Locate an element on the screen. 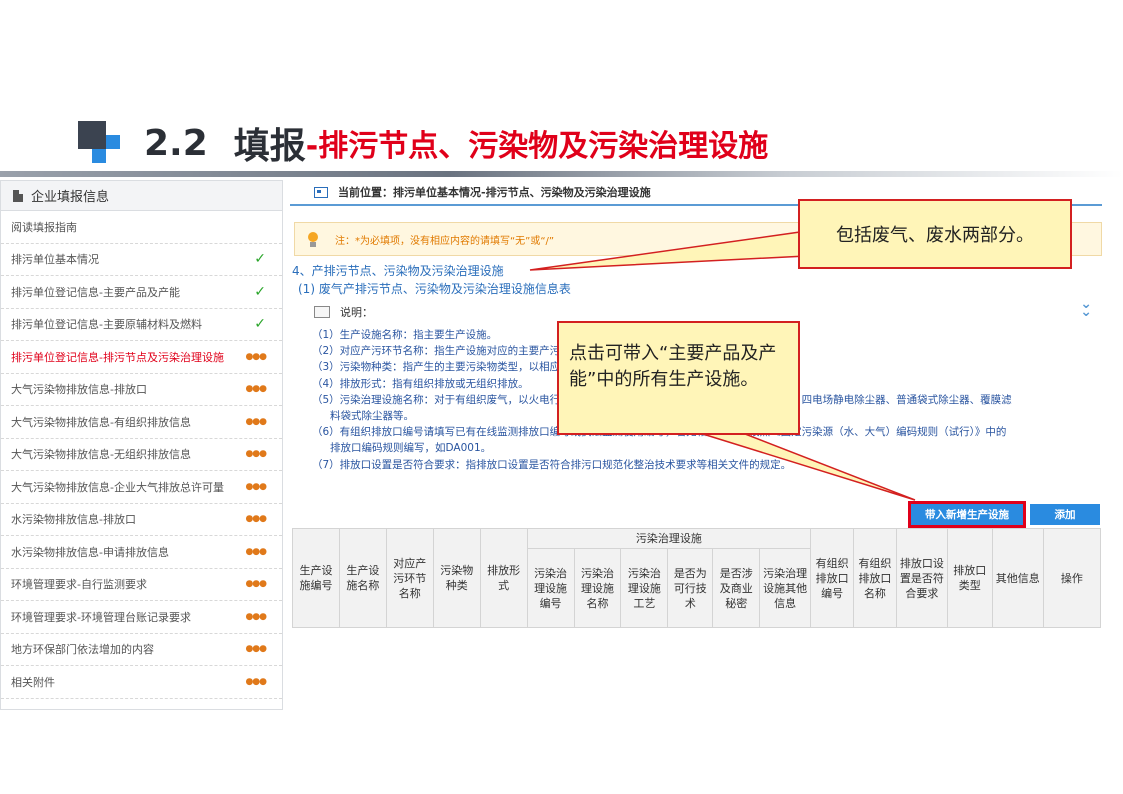  col-header: 生产设施名称 is located at coordinates (362, 578).